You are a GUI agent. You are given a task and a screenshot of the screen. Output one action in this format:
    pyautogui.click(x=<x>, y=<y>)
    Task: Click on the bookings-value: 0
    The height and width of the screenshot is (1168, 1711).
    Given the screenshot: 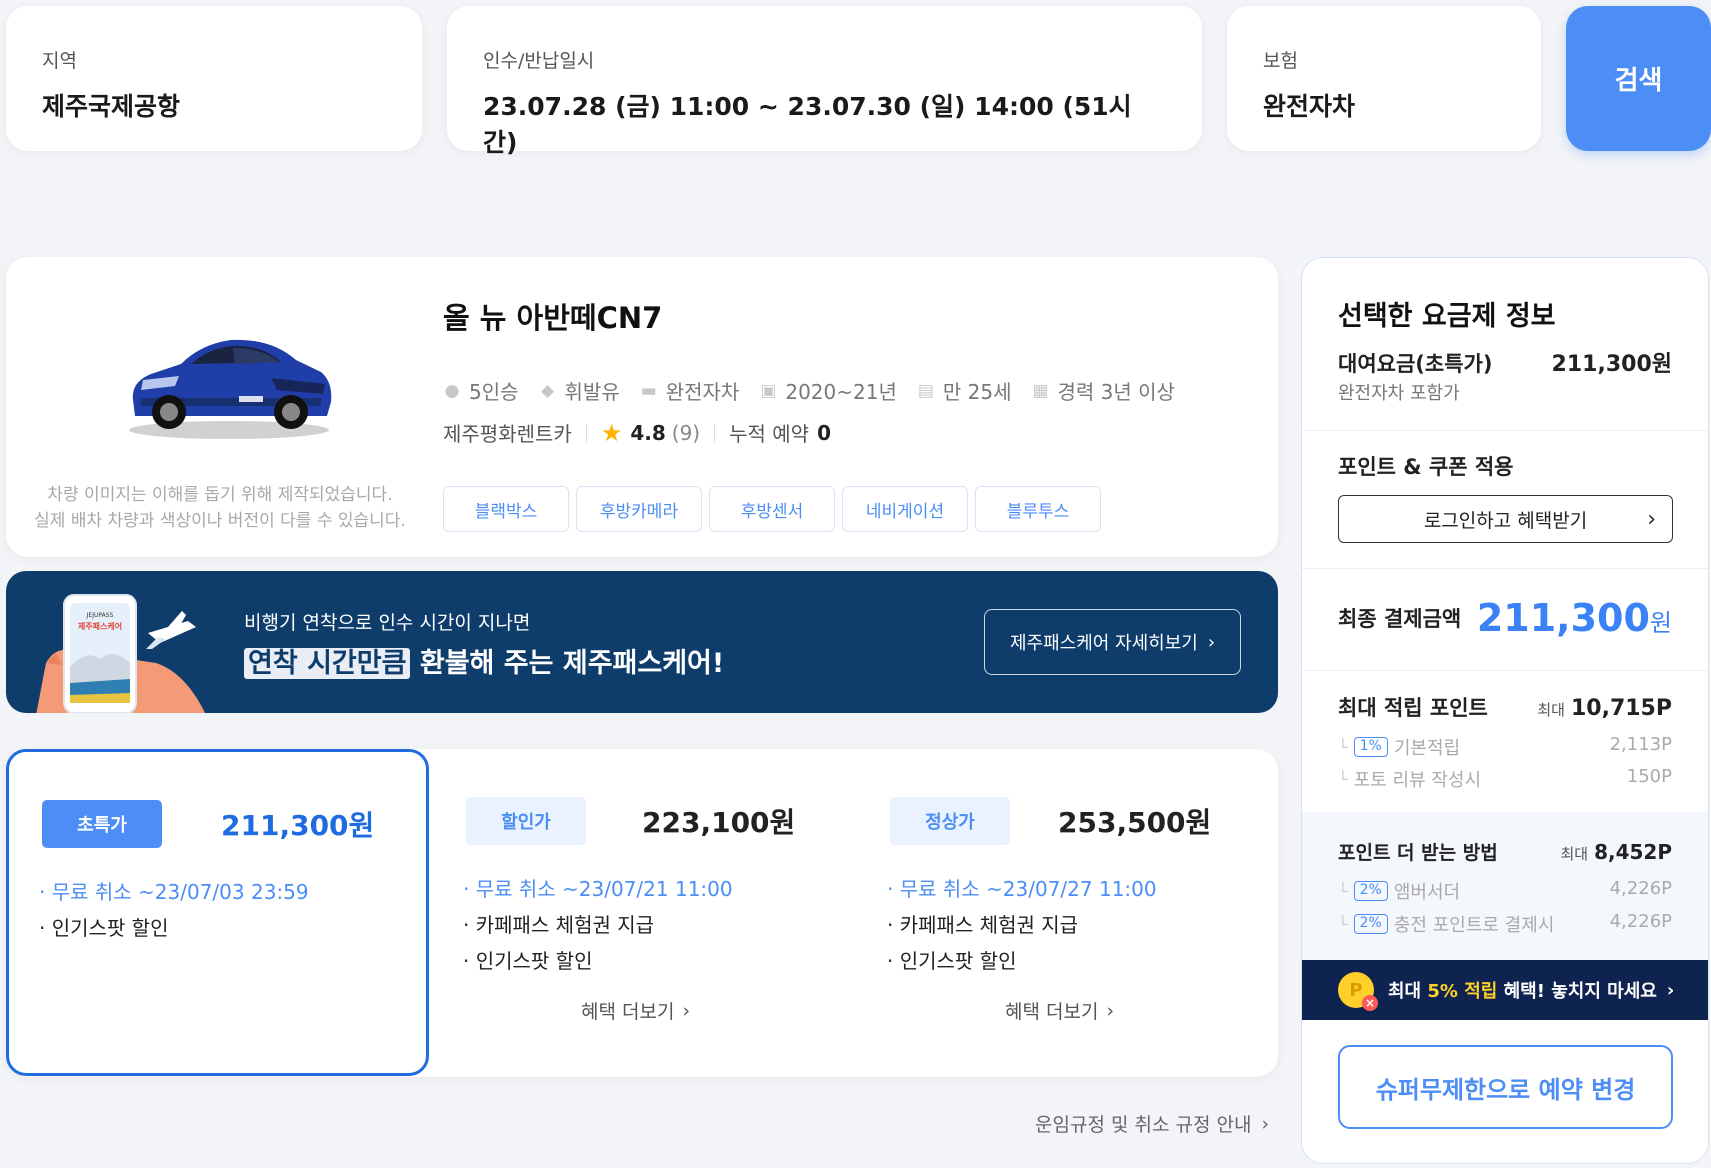 What is the action you would take?
    pyautogui.click(x=824, y=432)
    